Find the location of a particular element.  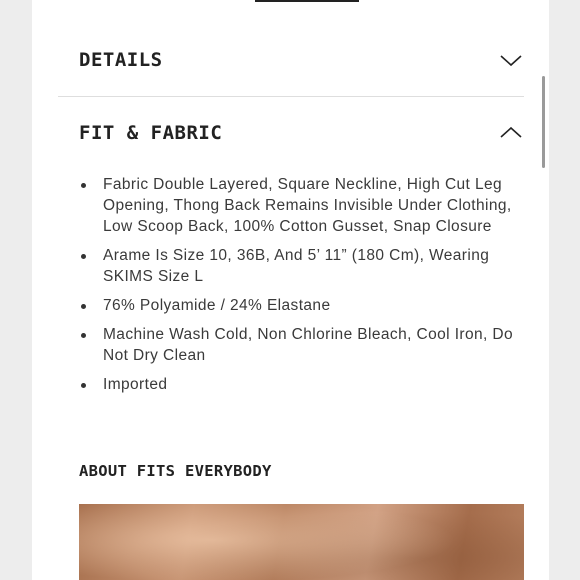

product-image is located at coordinates (301, 542).